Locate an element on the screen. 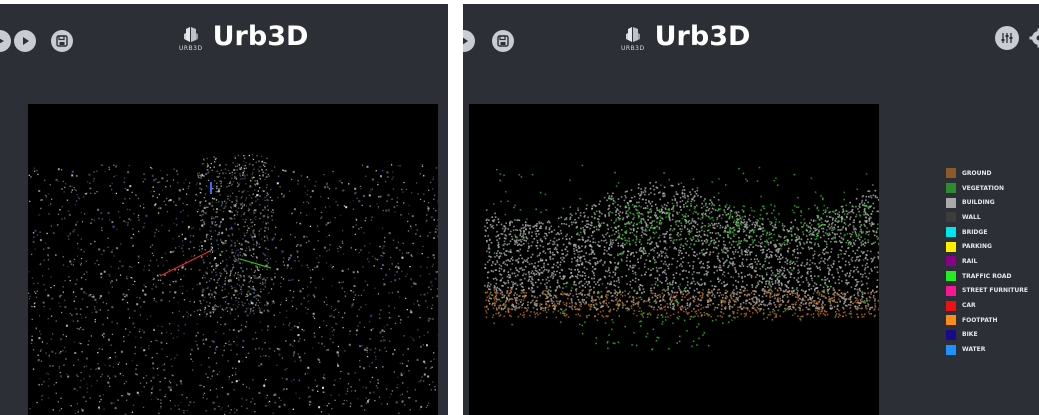 The height and width of the screenshot is (415, 1039). legend-item: BUILDING is located at coordinates (987, 202).